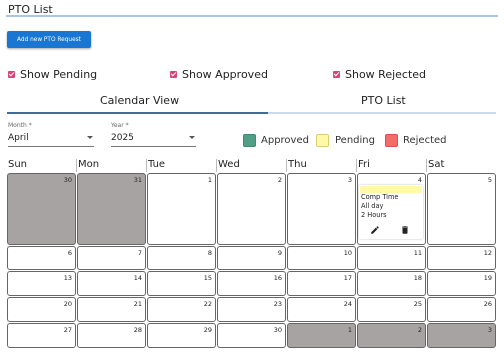  I want to click on day-number: 16, so click(277, 278).